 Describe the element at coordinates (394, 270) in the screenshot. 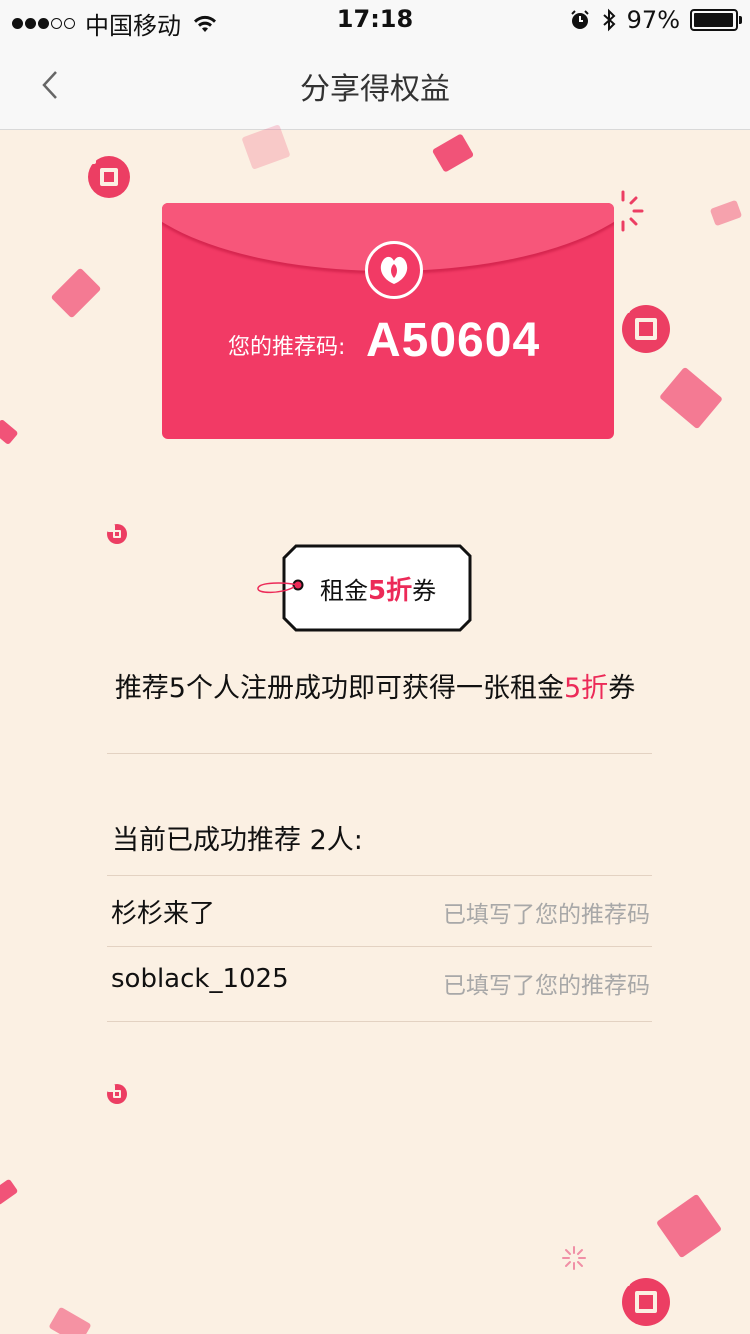

I see `app-logo-icon` at that location.